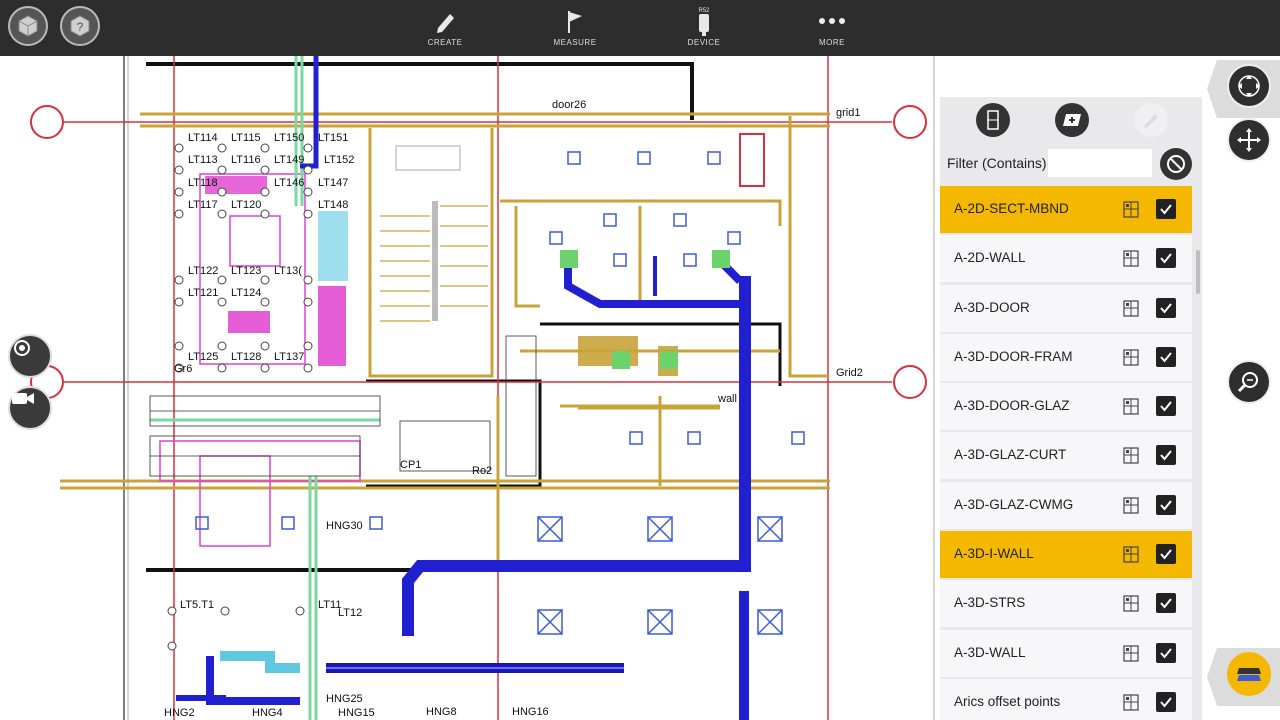 This screenshot has height=720, width=1280. What do you see at coordinates (1007, 701) in the screenshot?
I see `layer-name: Arics offset points` at bounding box center [1007, 701].